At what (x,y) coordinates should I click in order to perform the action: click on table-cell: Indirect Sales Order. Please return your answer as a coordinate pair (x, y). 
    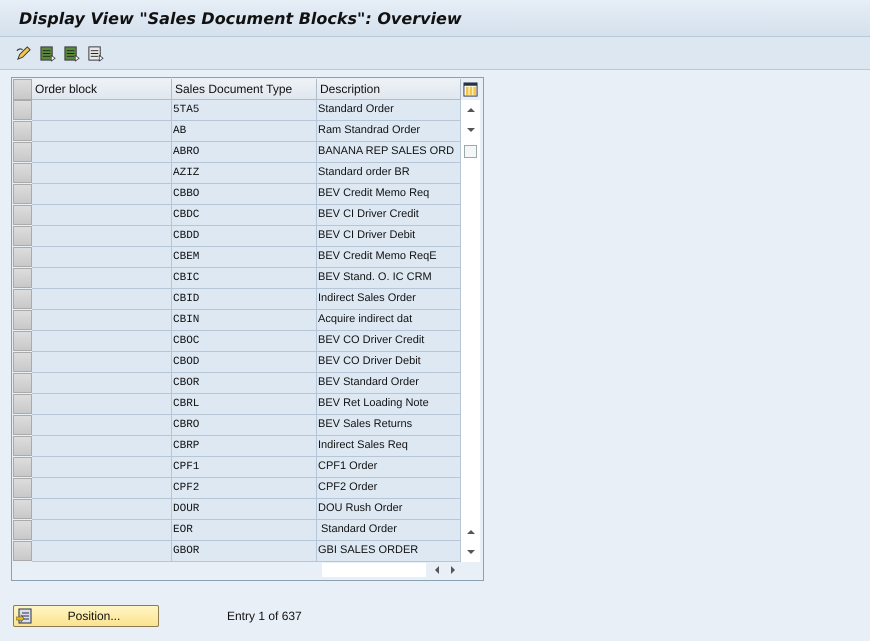
    Looking at the image, I should click on (389, 299).